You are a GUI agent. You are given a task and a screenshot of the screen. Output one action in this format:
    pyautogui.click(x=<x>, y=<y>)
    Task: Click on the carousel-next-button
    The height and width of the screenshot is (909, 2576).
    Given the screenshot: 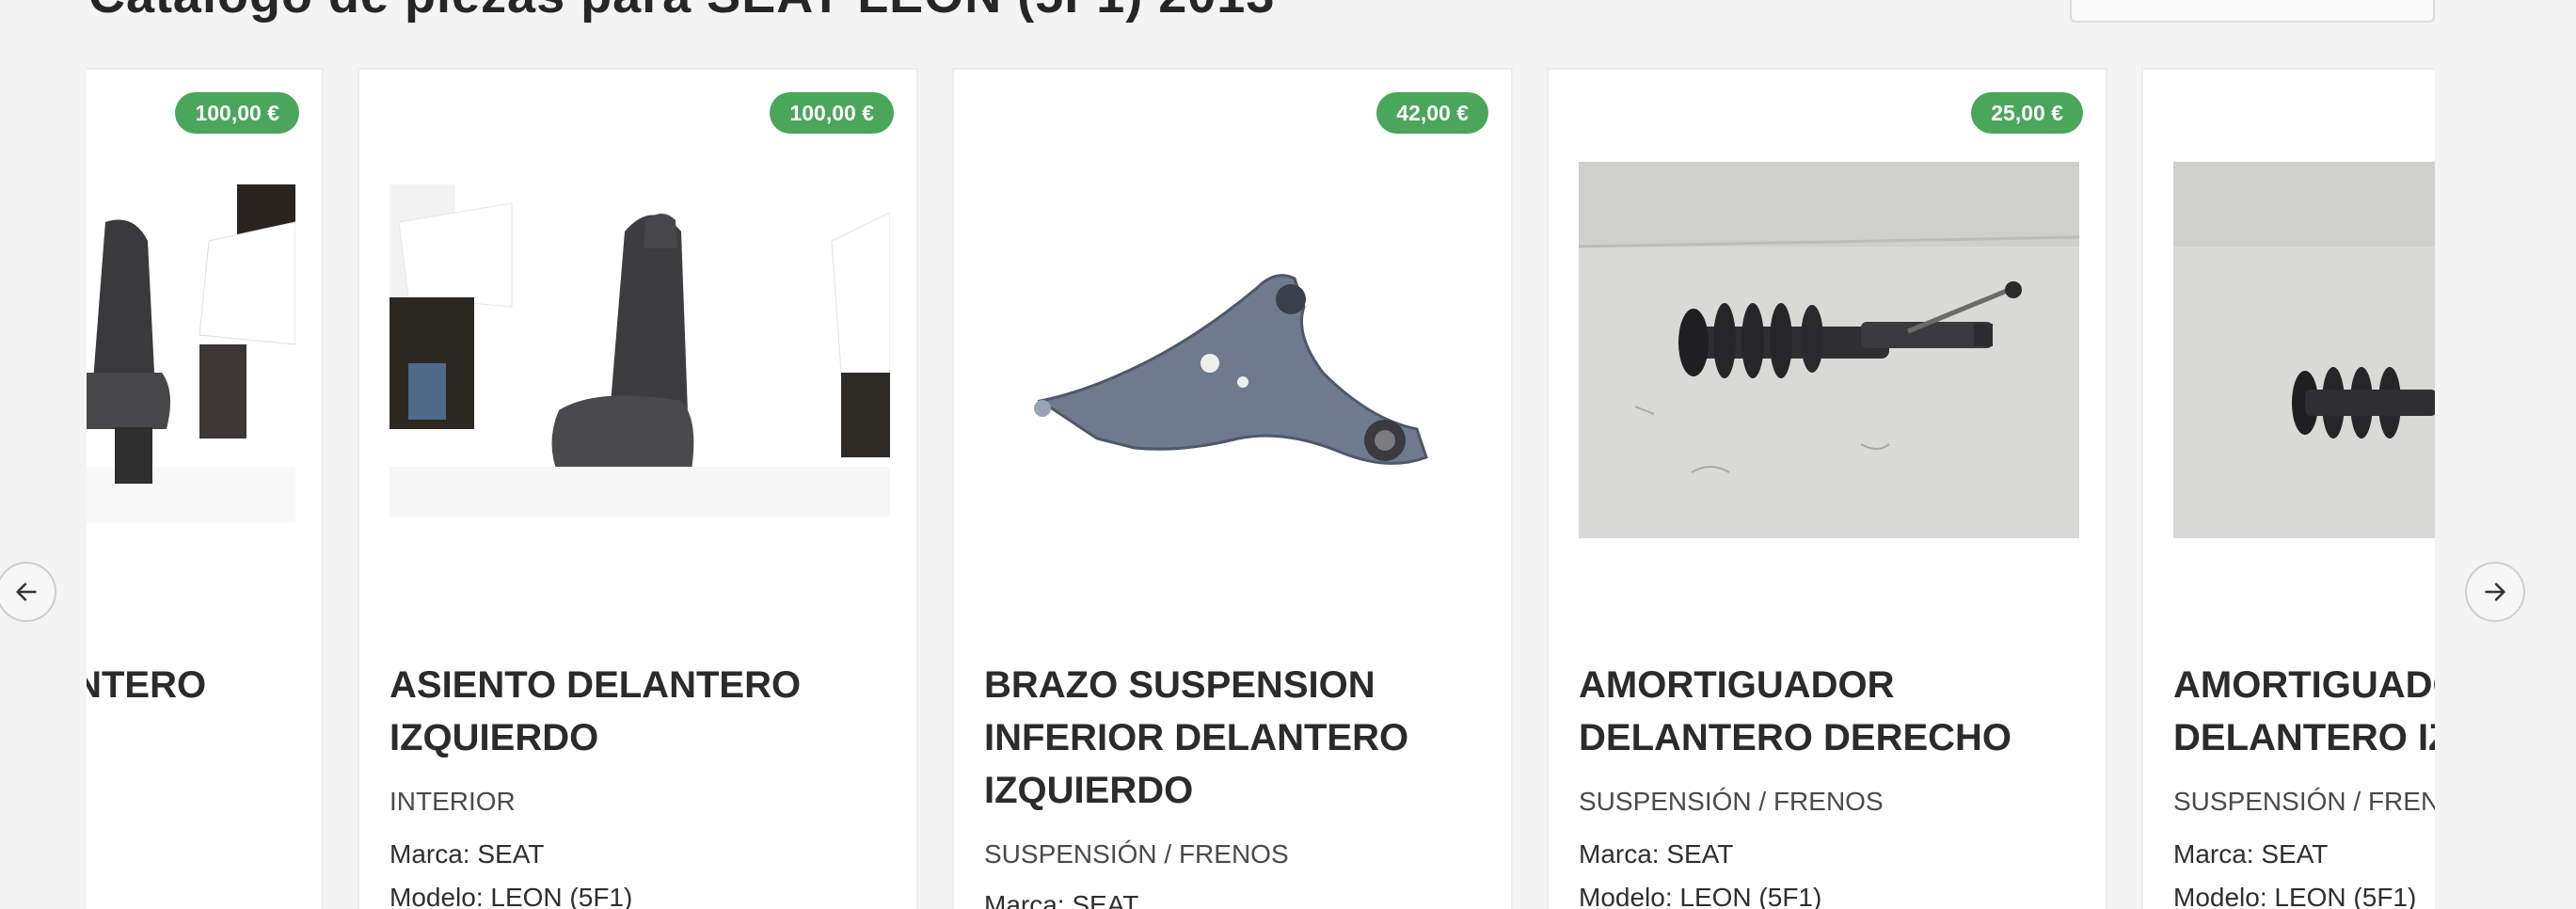 What is the action you would take?
    pyautogui.click(x=2495, y=592)
    